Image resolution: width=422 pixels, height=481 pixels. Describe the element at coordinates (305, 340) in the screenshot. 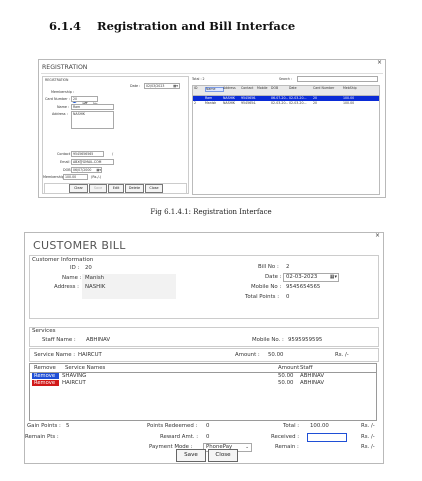

I see `staff-mobile-value: 9595959595` at that location.